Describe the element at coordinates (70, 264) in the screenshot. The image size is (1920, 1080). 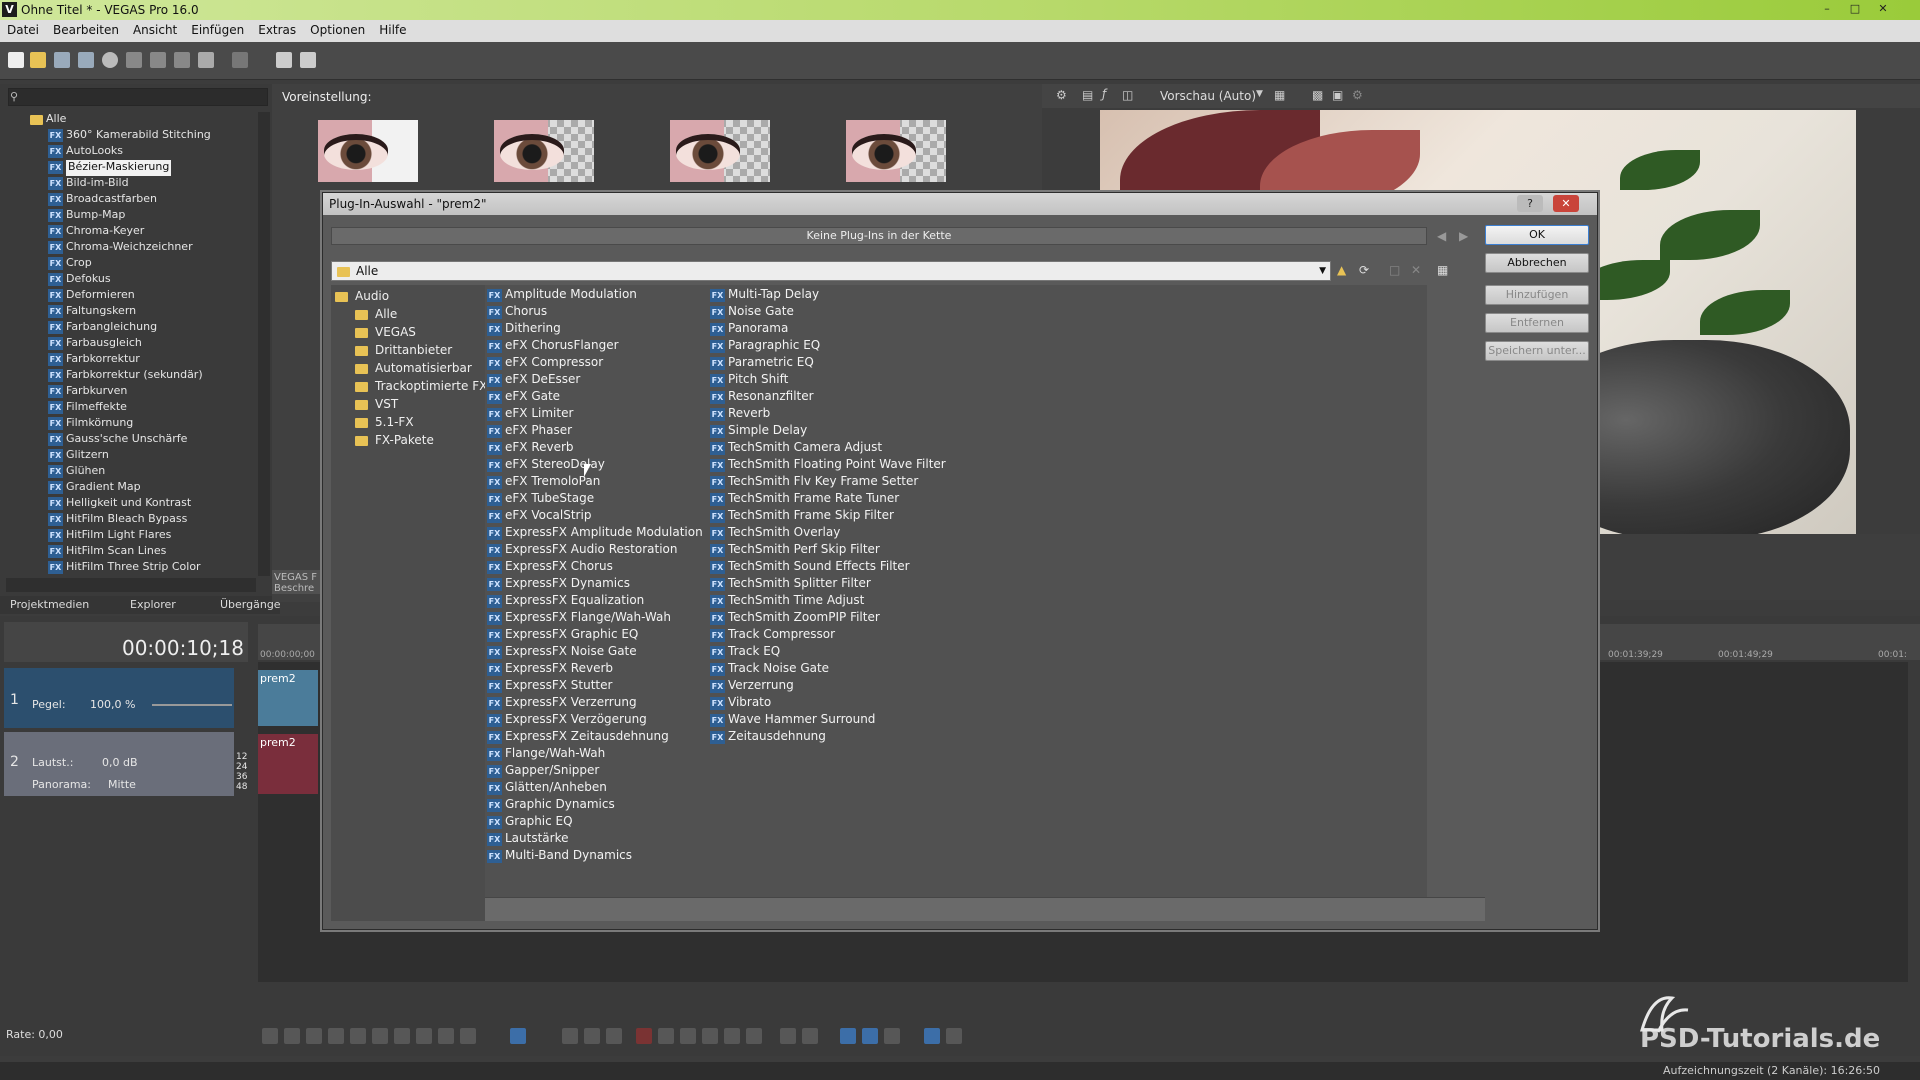
I see `fx-list-item: FX Crop` at that location.